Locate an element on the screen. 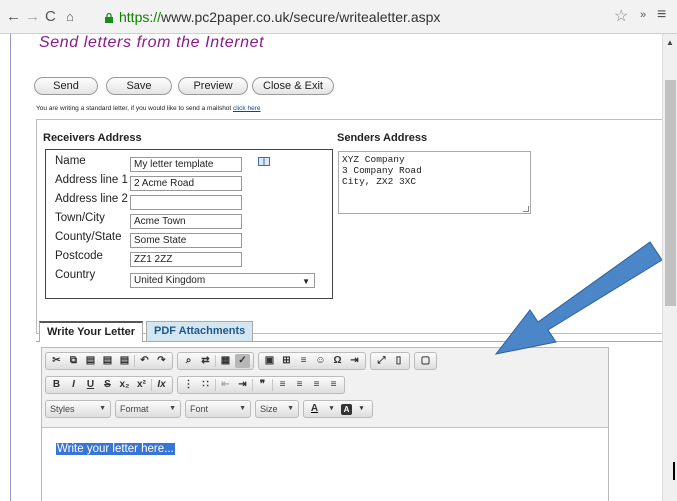 This screenshot has width=677, height=501. cursor-mark is located at coordinates (674, 471).